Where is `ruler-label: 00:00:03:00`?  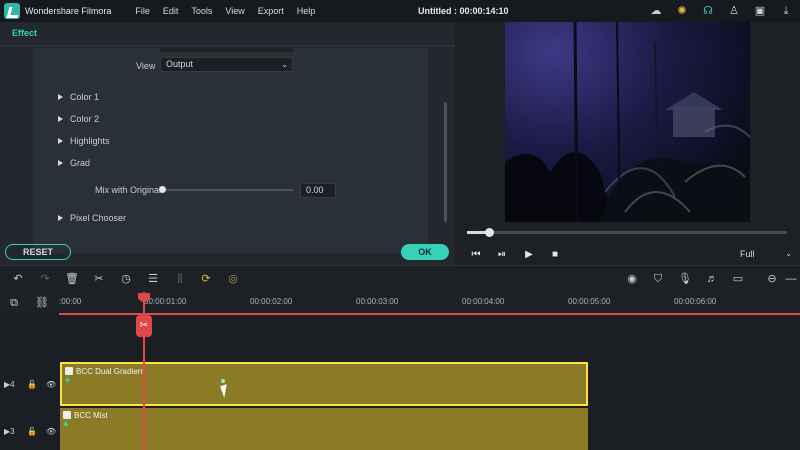 ruler-label: 00:00:03:00 is located at coordinates (377, 301).